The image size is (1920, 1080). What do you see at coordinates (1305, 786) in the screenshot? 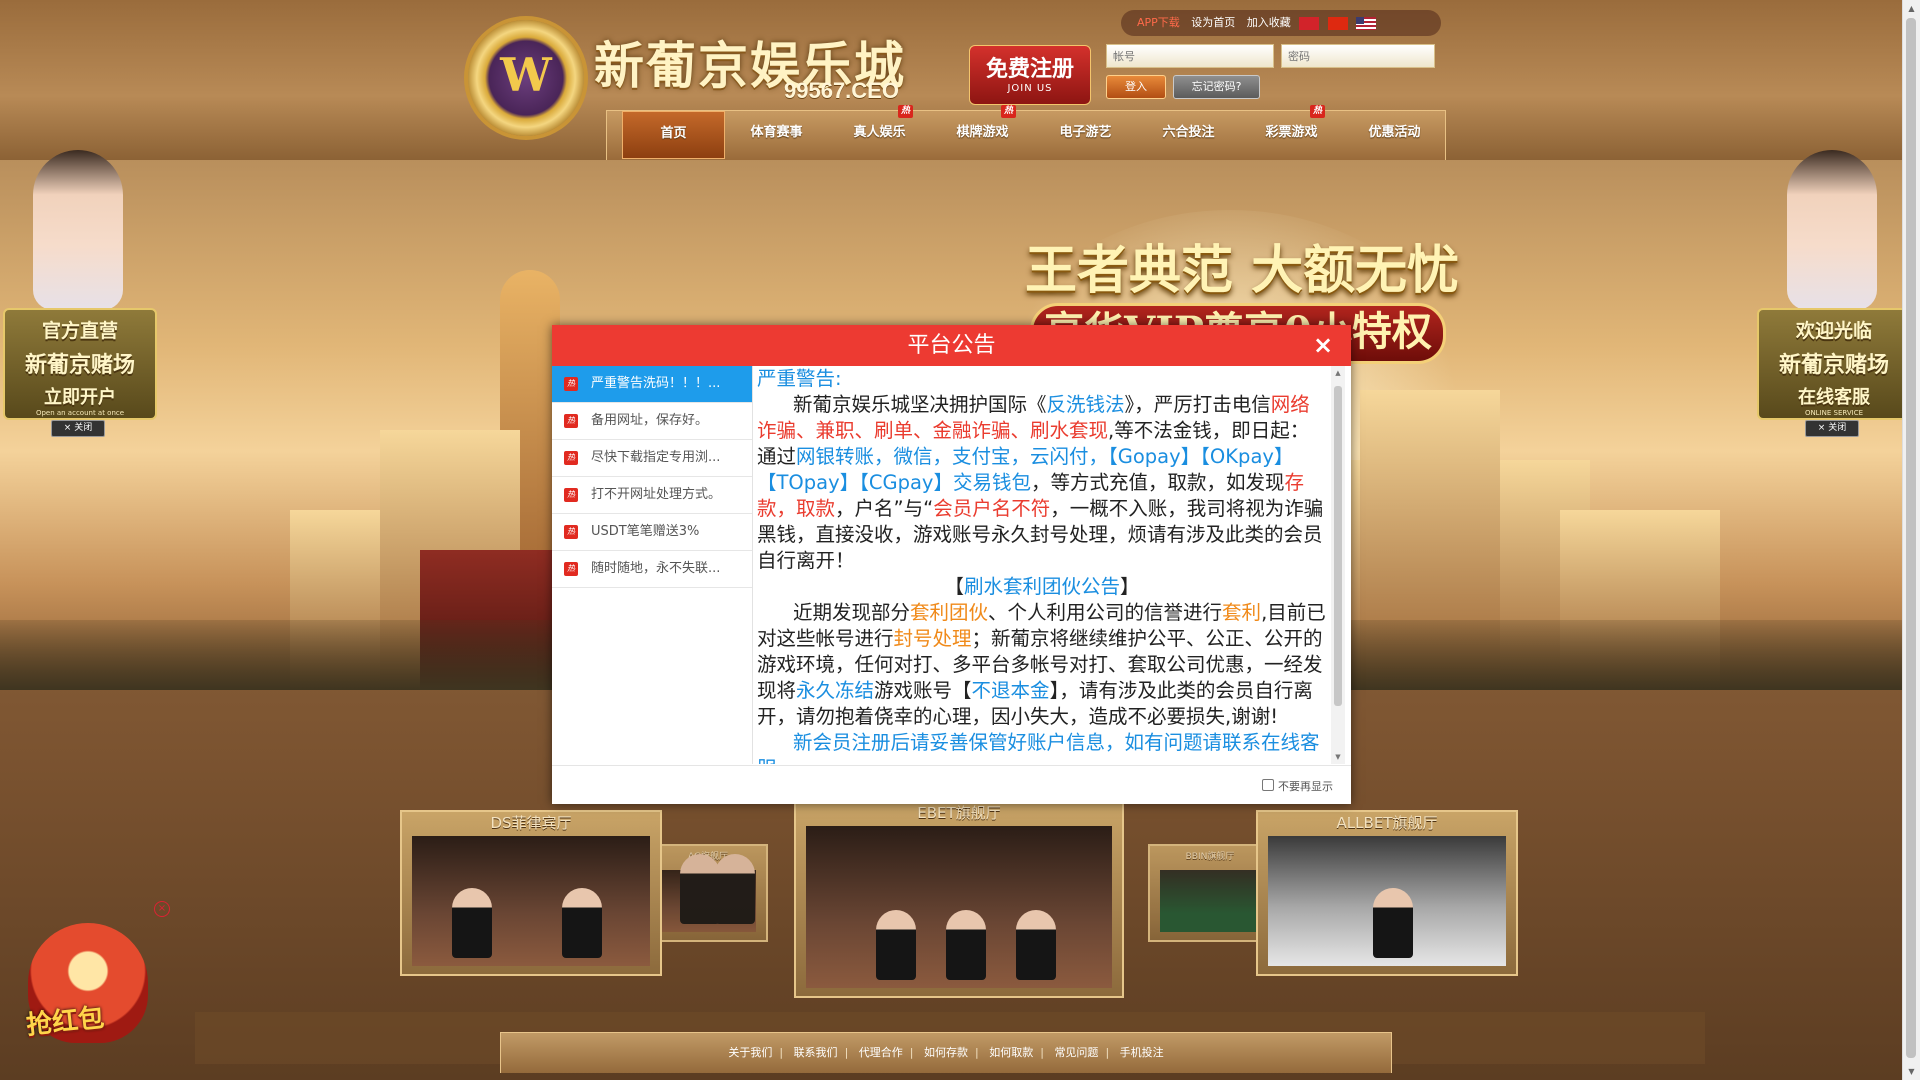
I see `dont-show-label: 不要再显示` at bounding box center [1305, 786].